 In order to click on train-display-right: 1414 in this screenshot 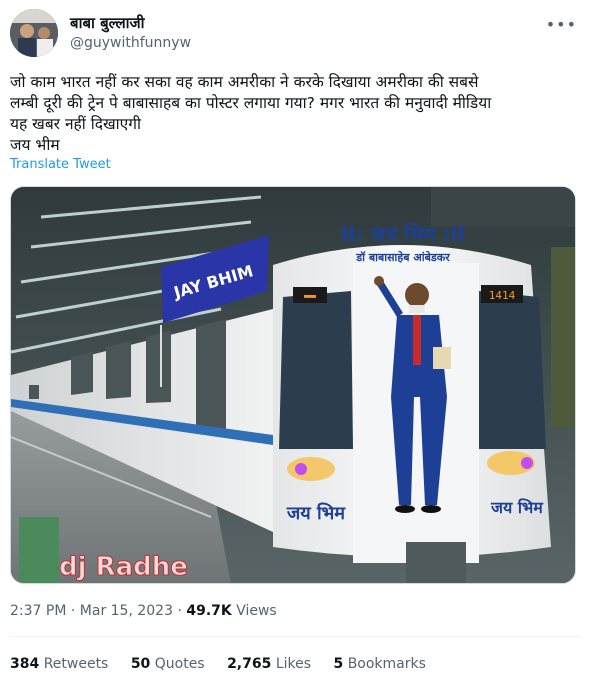, I will do `click(502, 295)`.